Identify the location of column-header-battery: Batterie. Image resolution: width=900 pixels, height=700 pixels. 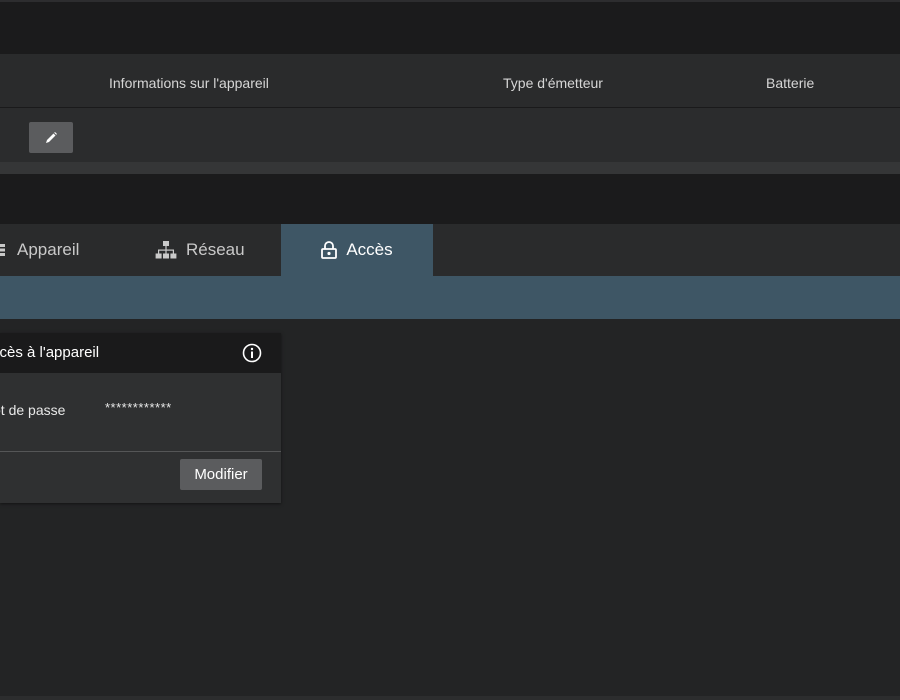
(790, 78).